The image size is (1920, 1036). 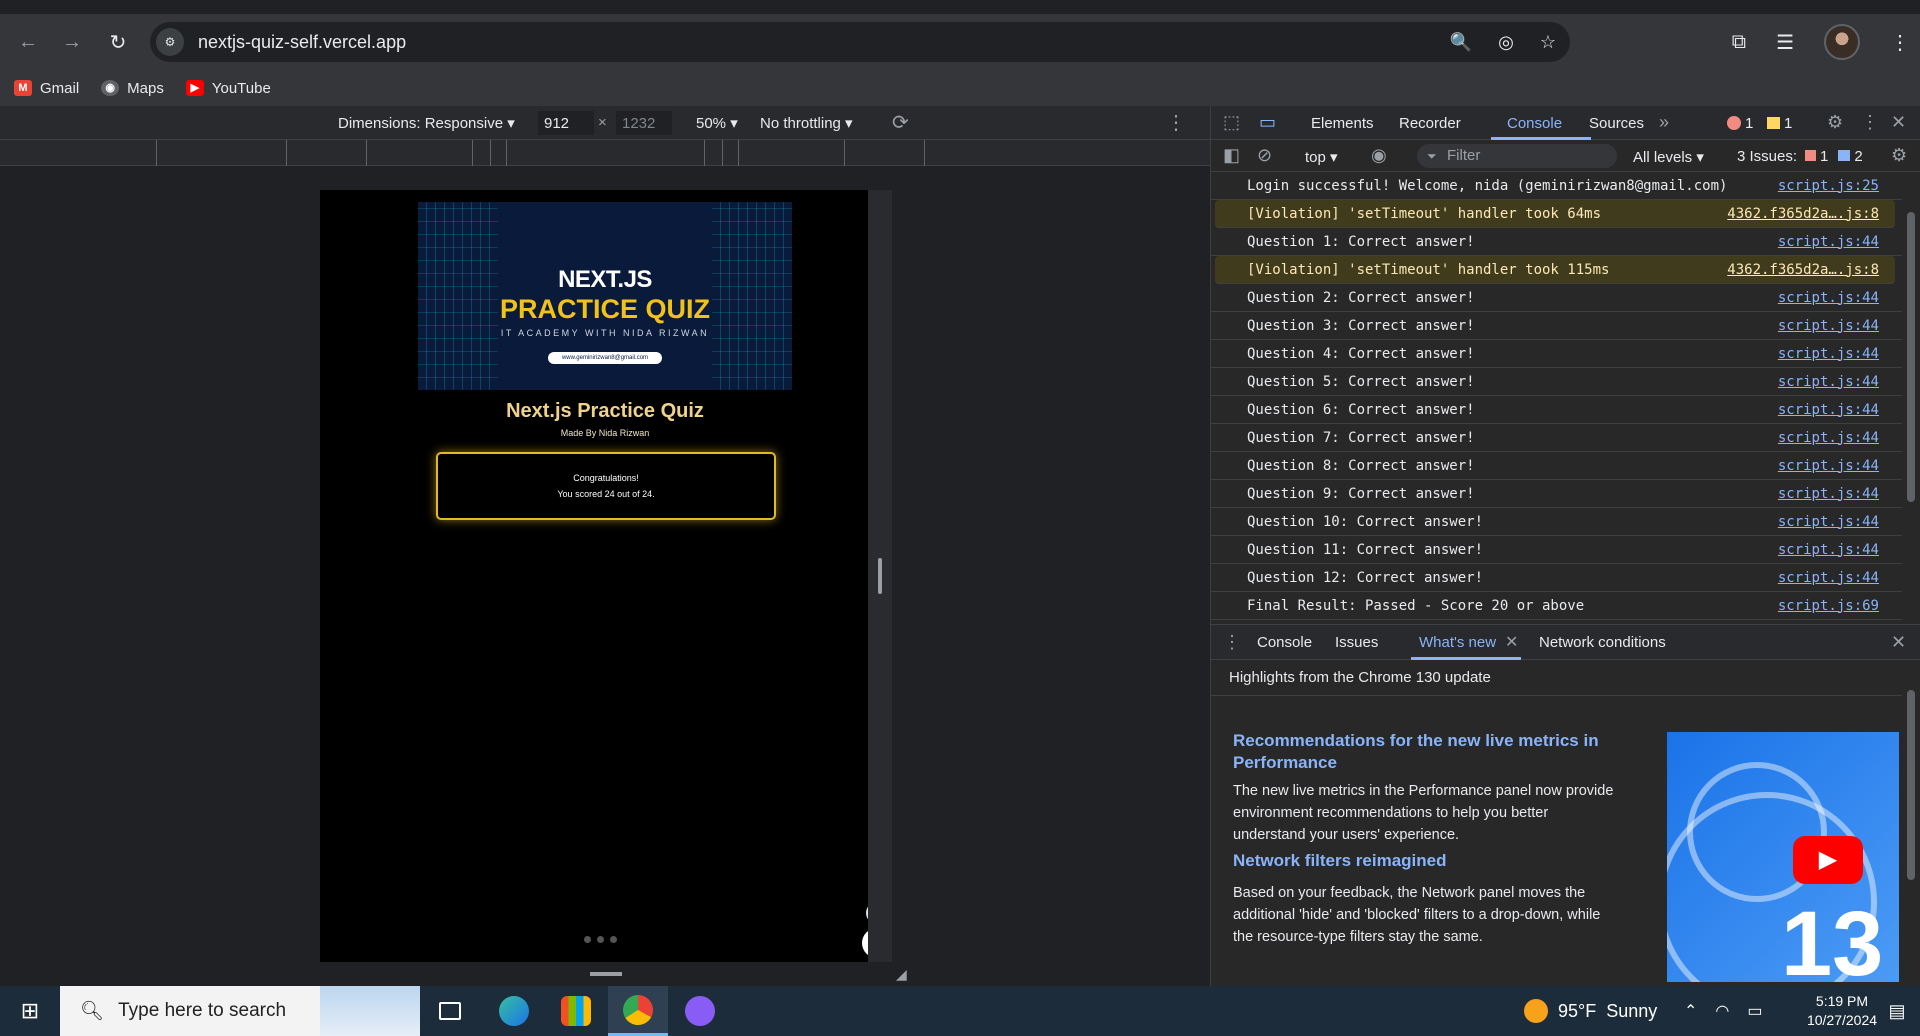 What do you see at coordinates (1284, 642) in the screenshot?
I see `drawer-tab-console: Console` at bounding box center [1284, 642].